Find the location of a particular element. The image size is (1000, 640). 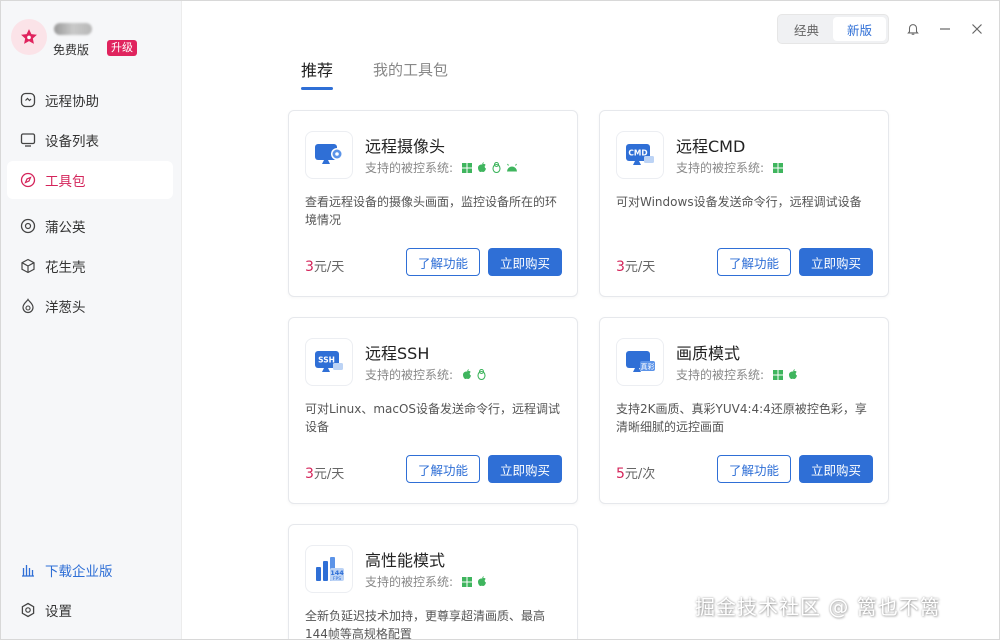

sidebar-nav: 远程协助 设备列表 工具包 蒲公英 花生壳 洋葱头 is located at coordinates (90, 204).